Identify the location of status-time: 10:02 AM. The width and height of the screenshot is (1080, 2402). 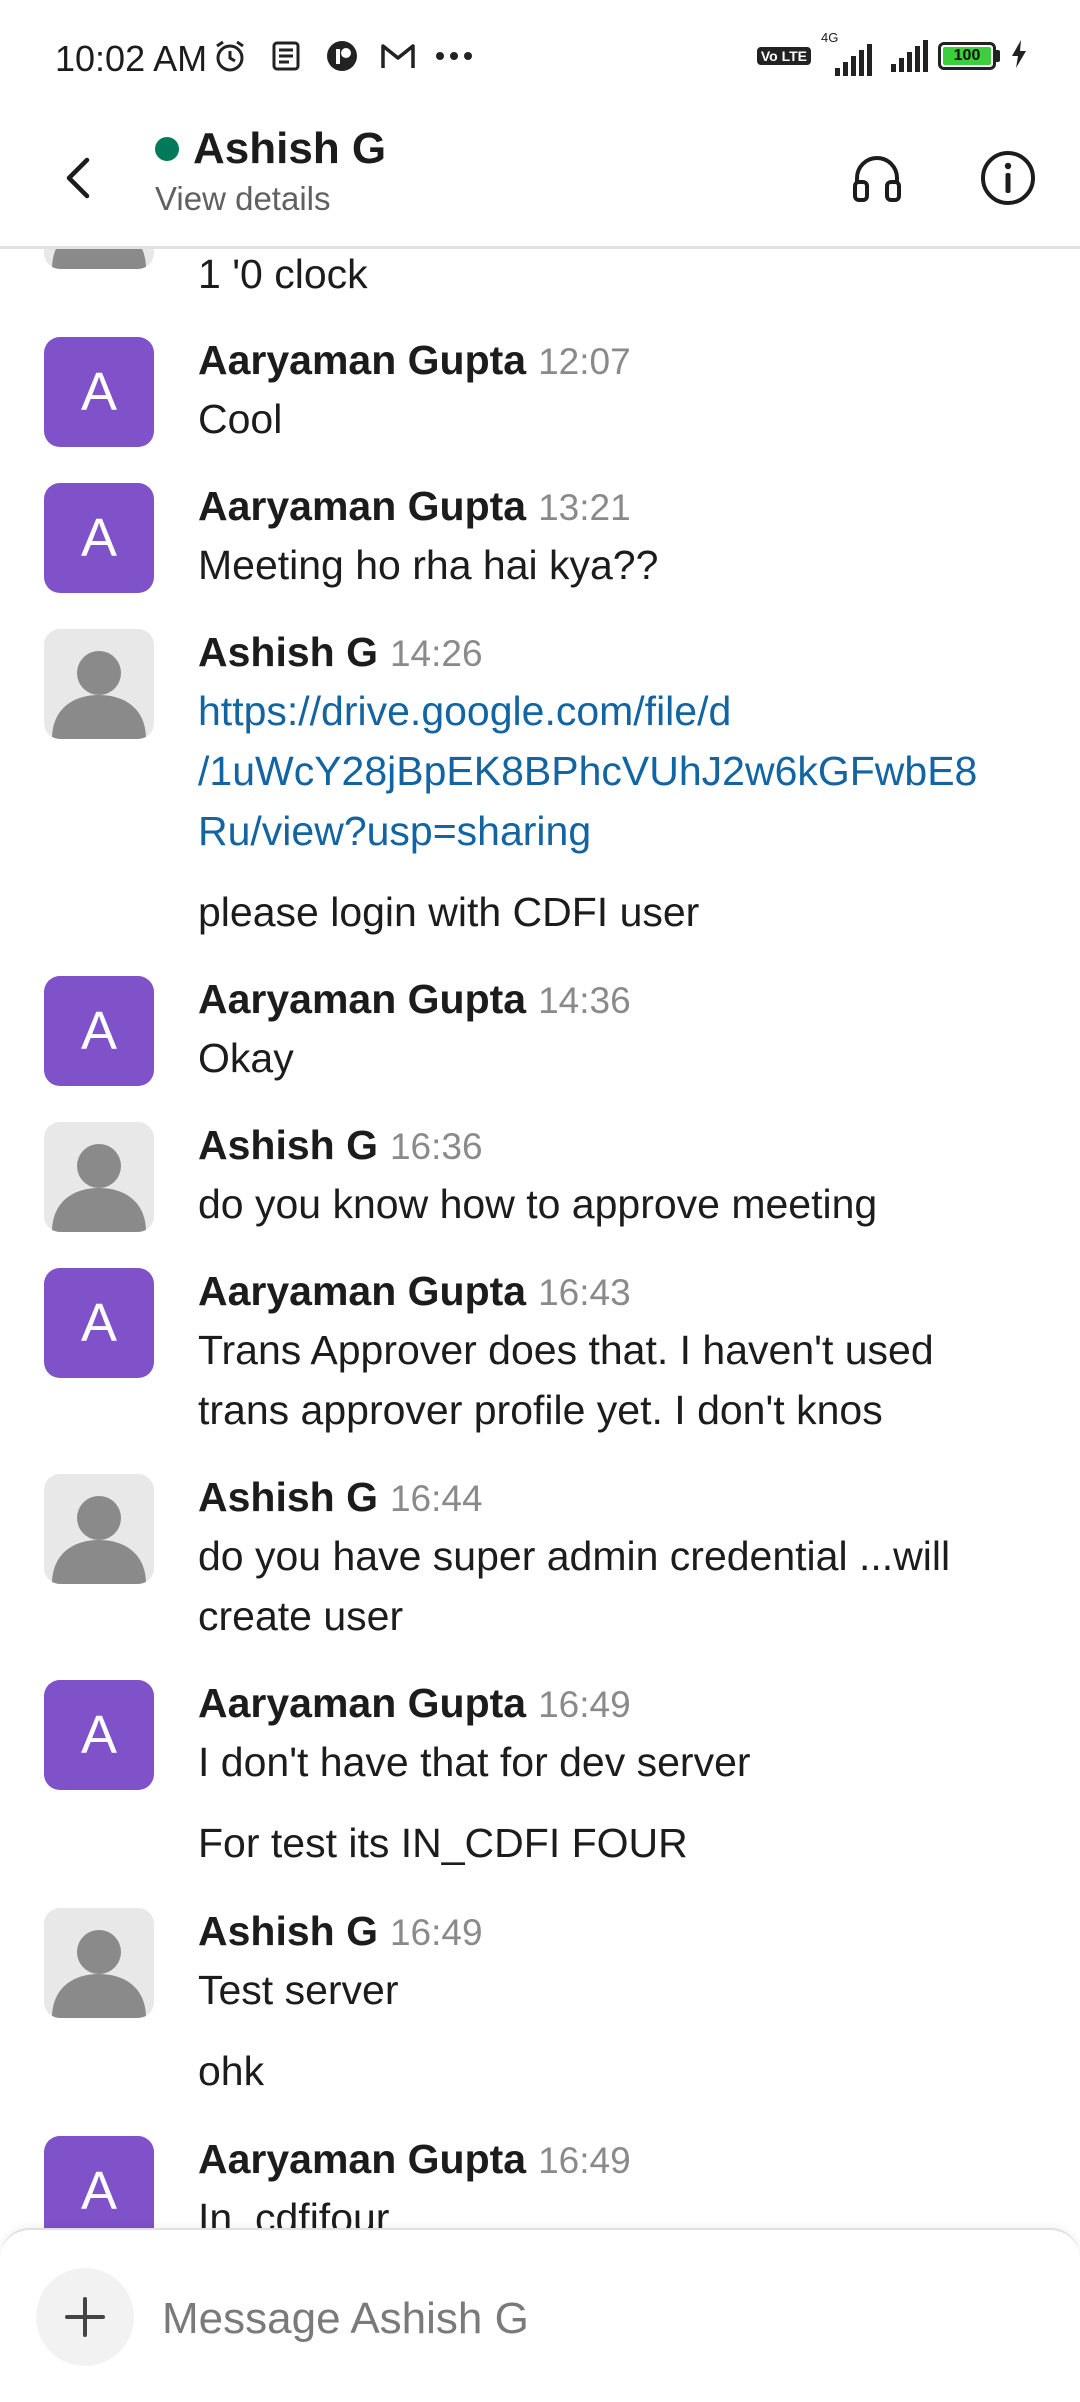
(131, 58).